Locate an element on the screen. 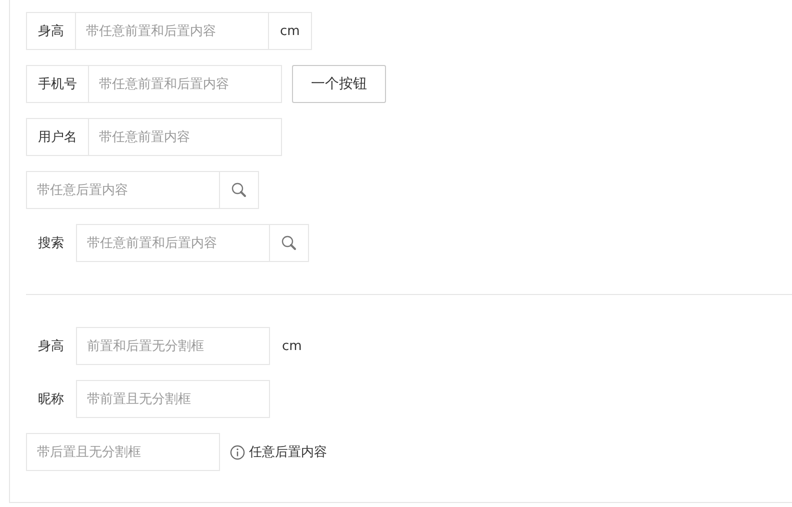 The image size is (792, 507). input-field: 前置和后置无分割框 is located at coordinates (173, 346).